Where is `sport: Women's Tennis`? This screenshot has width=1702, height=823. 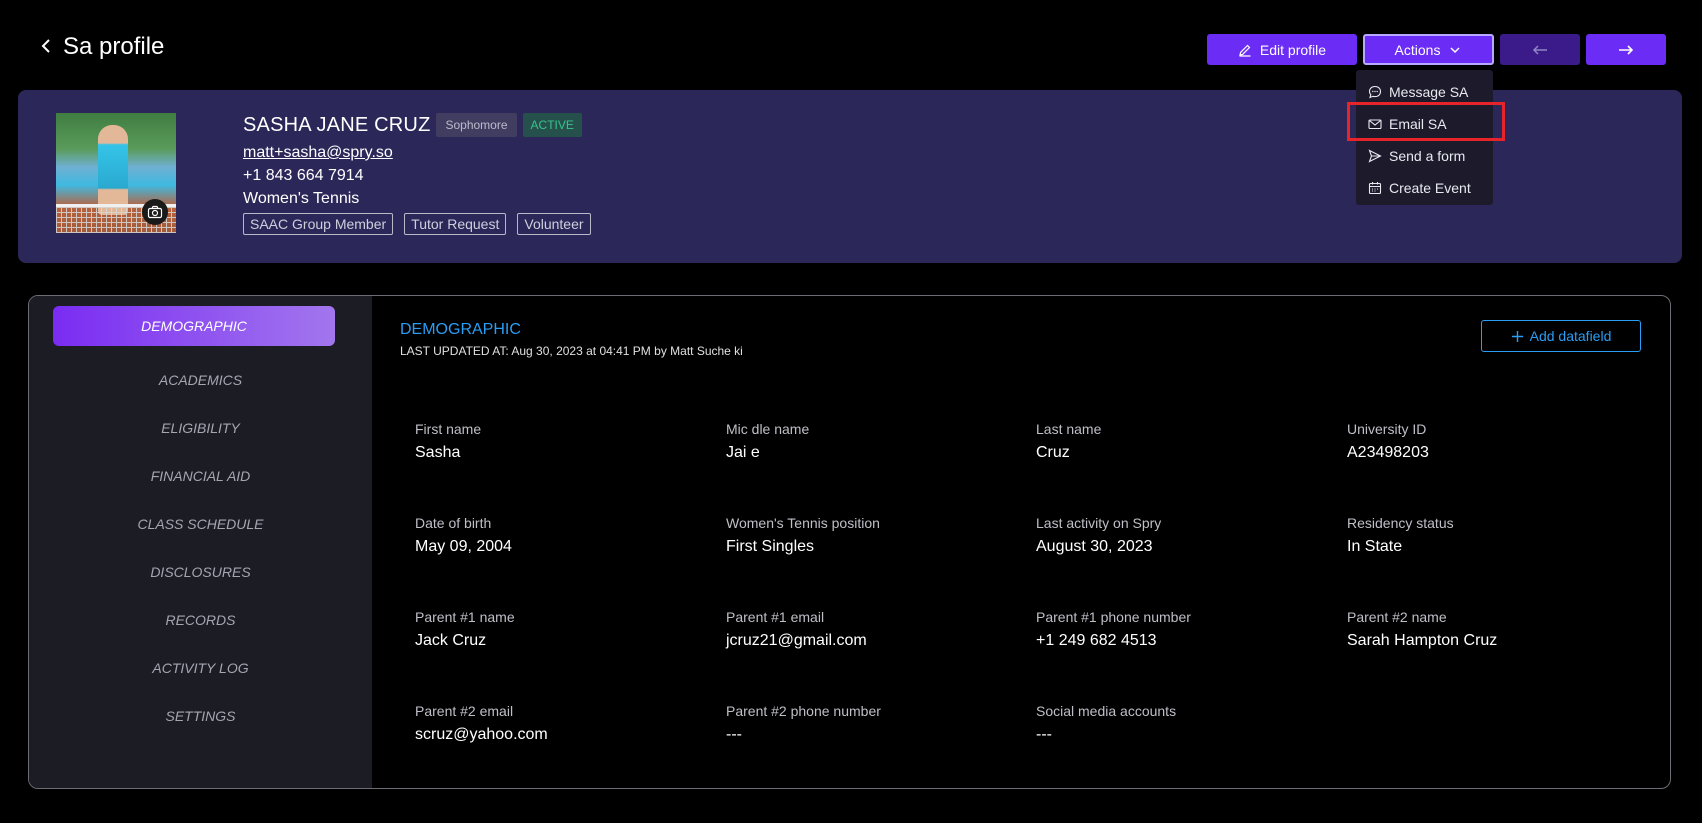 sport: Women's Tennis is located at coordinates (301, 198).